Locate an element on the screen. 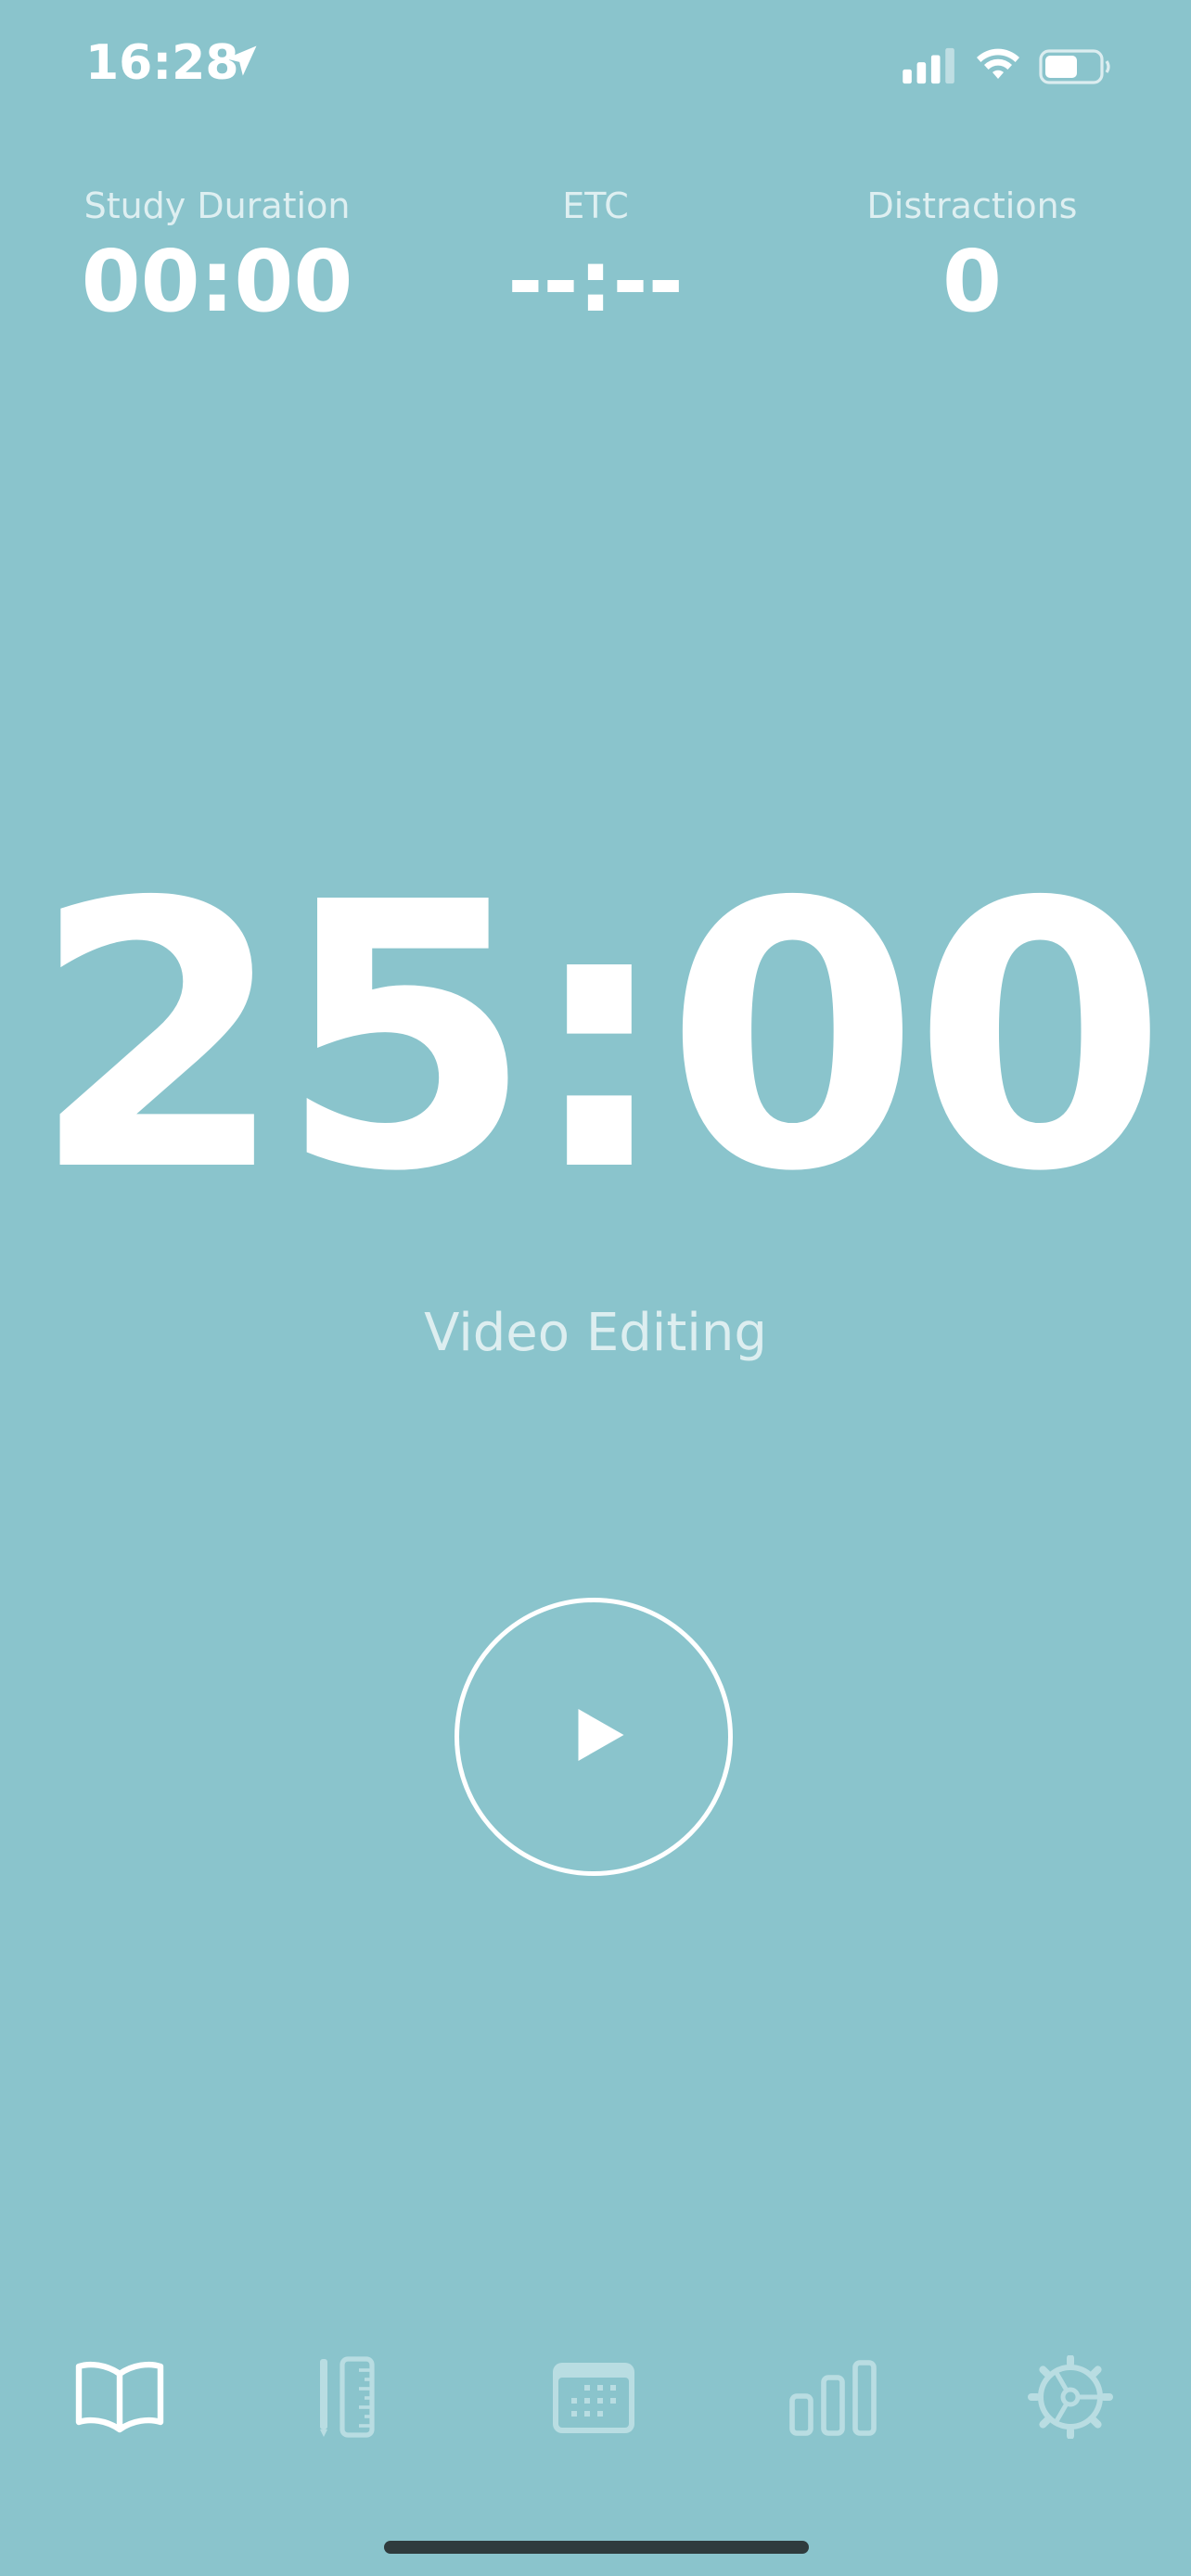  tab-calendar is located at coordinates (593, 2397).